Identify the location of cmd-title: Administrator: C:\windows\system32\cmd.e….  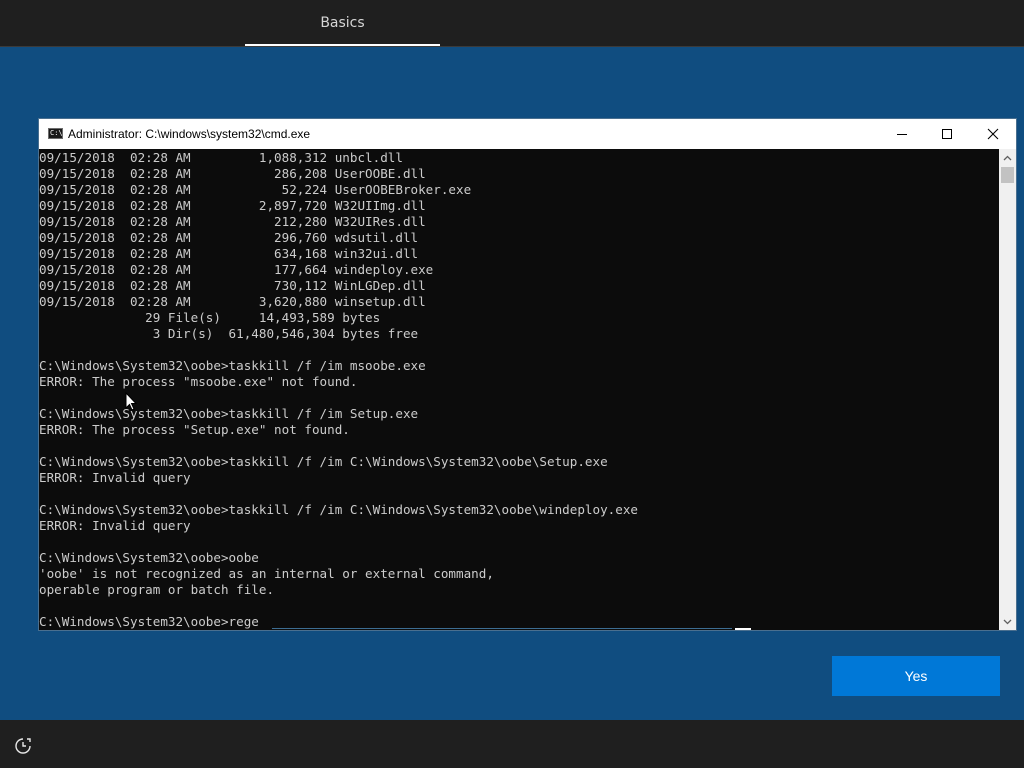
(189, 134).